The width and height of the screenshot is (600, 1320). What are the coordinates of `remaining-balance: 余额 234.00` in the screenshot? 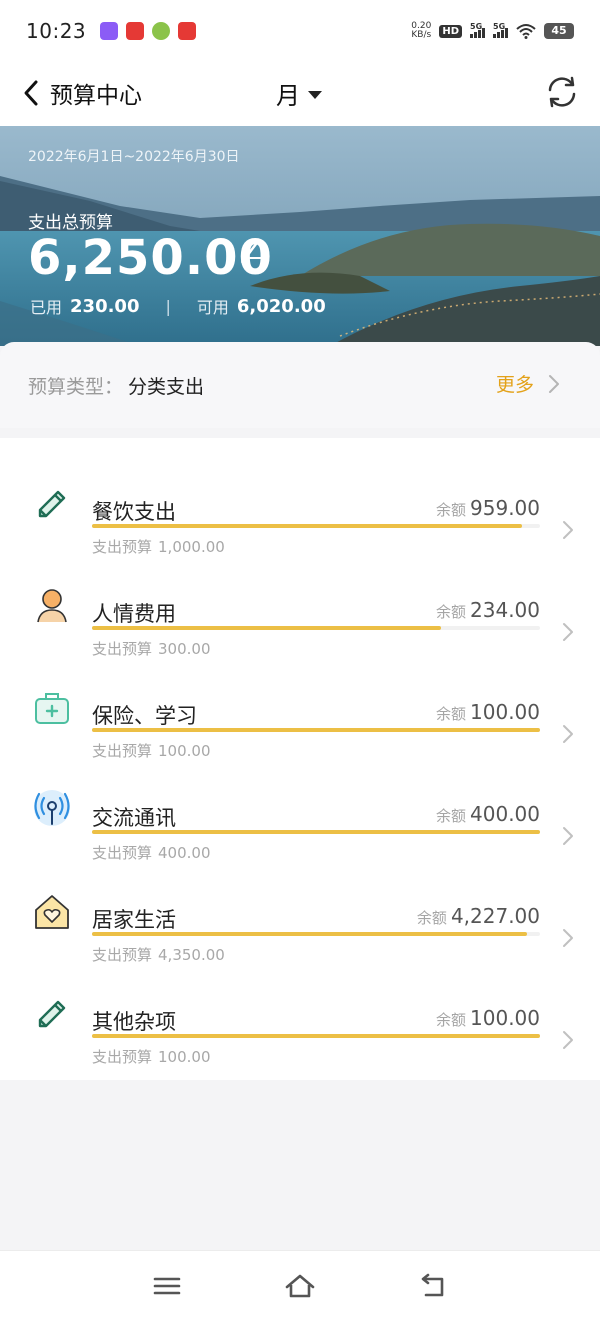 It's located at (488, 610).